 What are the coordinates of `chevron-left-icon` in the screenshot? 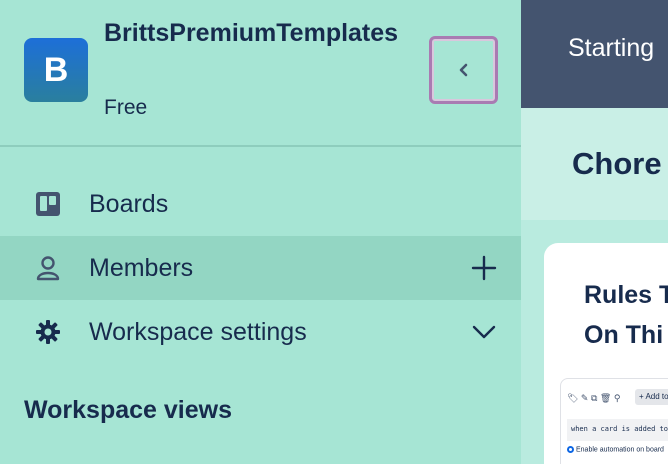 It's located at (463, 70).